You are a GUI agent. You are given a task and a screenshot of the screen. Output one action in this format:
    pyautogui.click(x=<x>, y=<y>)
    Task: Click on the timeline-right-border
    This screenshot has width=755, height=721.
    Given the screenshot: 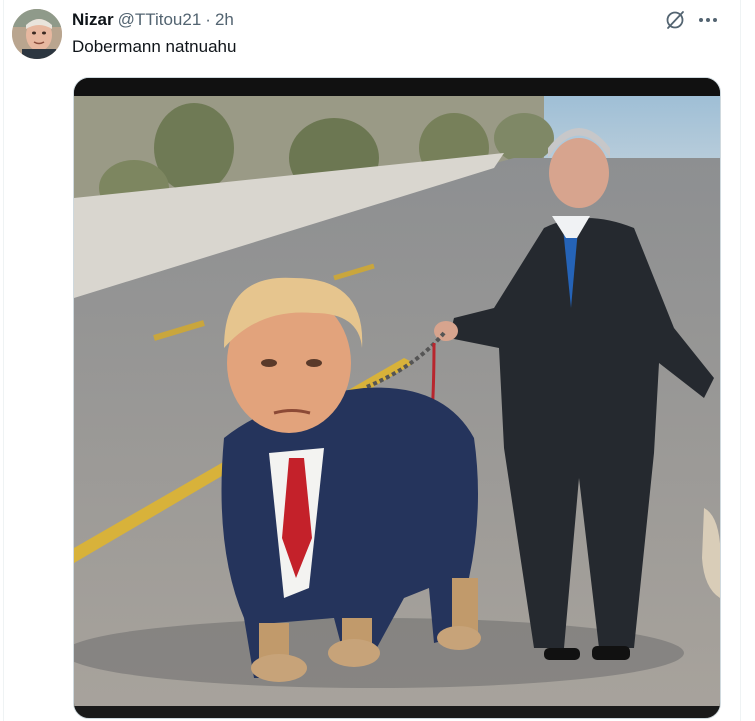 What is the action you would take?
    pyautogui.click(x=740, y=360)
    